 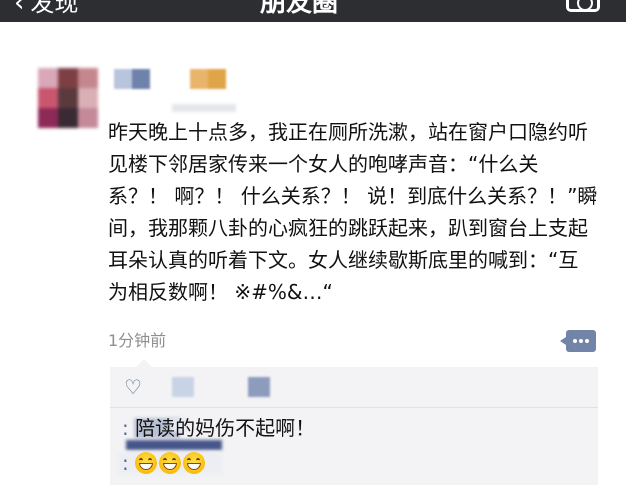 I want to click on heart-icon: ♡, so click(x=133, y=387).